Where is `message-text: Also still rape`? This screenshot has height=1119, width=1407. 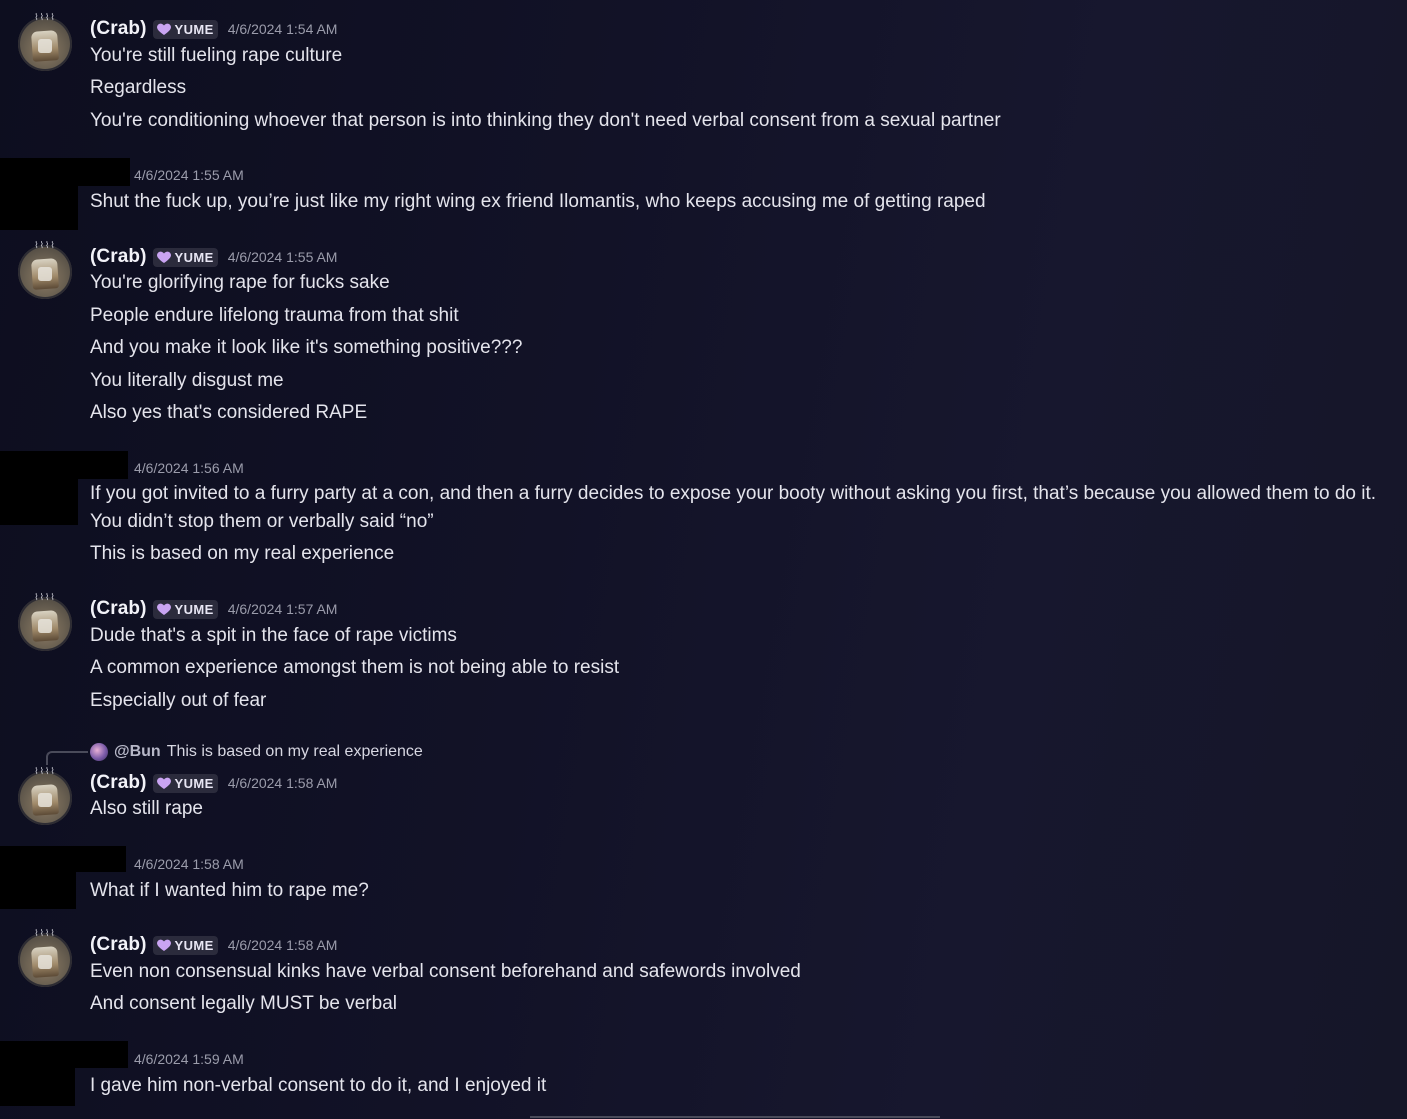
message-text: Also still rape is located at coordinates (146, 808).